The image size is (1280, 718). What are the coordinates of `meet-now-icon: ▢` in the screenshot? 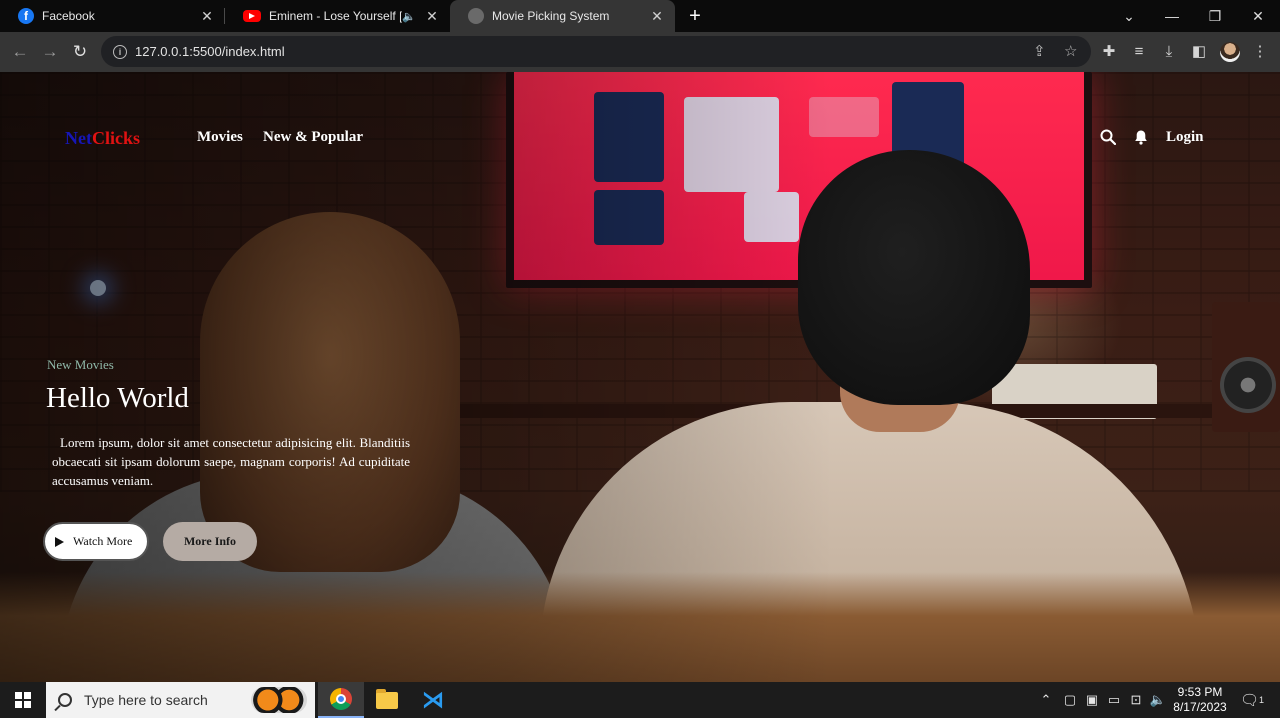 It's located at (1070, 700).